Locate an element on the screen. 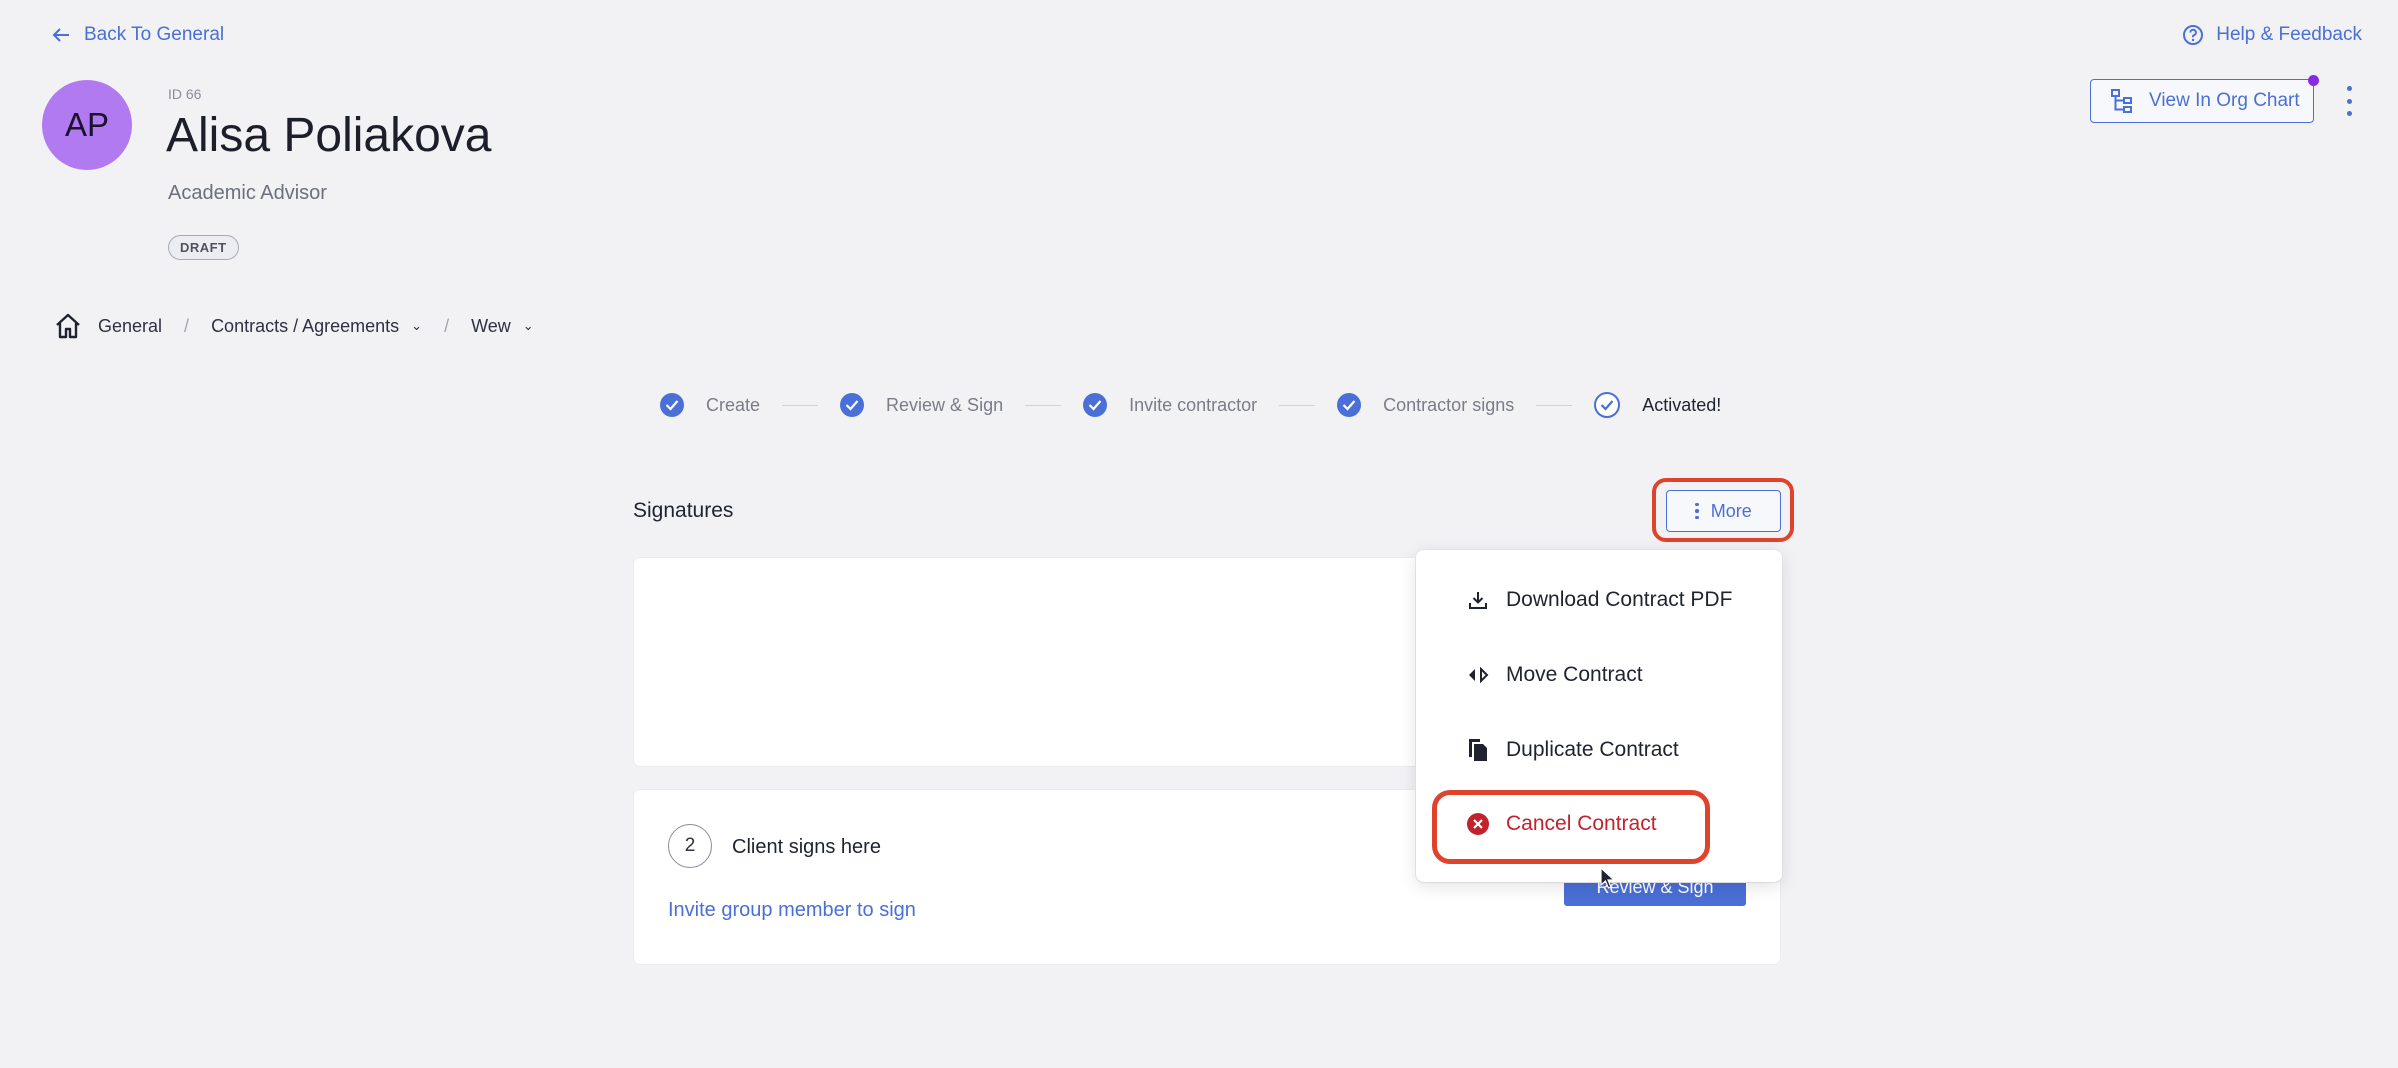 The image size is (2398, 1068). menu-item-label: Move Contract is located at coordinates (1574, 674).